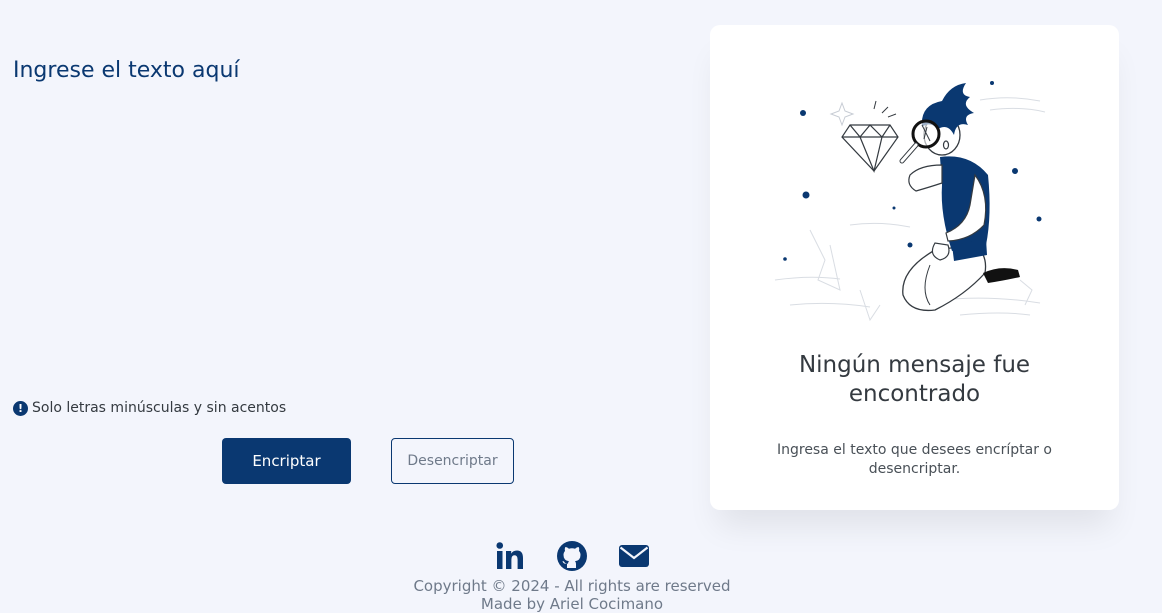 The height and width of the screenshot is (613, 1162). Describe the element at coordinates (286, 461) in the screenshot. I see `encrypt-button: Encriptar` at that location.